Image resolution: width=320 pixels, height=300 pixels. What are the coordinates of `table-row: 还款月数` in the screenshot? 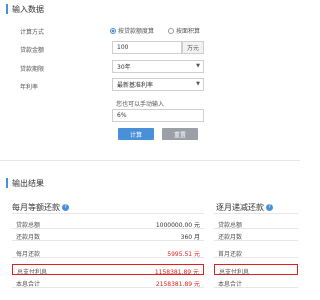 It's located at (256, 235).